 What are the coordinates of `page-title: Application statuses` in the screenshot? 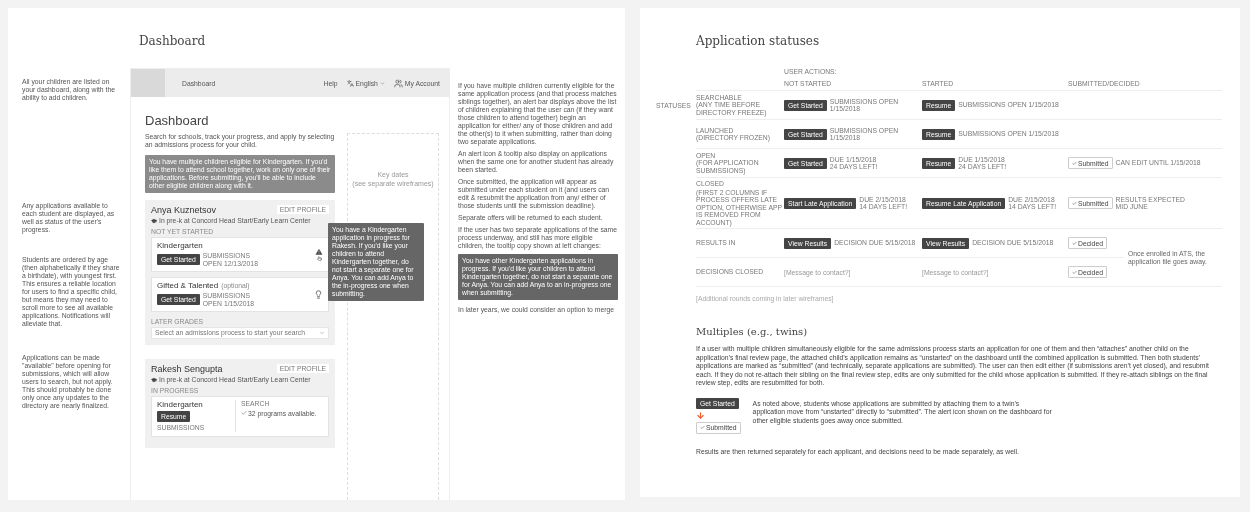 It's located at (758, 40).